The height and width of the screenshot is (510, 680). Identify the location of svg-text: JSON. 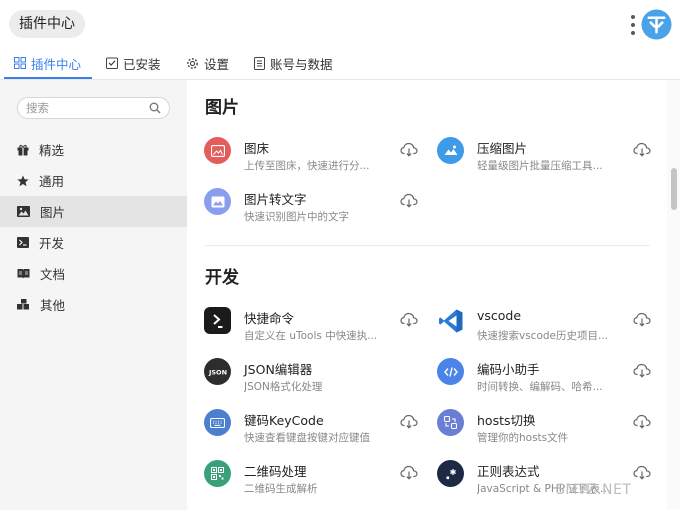
(216, 372).